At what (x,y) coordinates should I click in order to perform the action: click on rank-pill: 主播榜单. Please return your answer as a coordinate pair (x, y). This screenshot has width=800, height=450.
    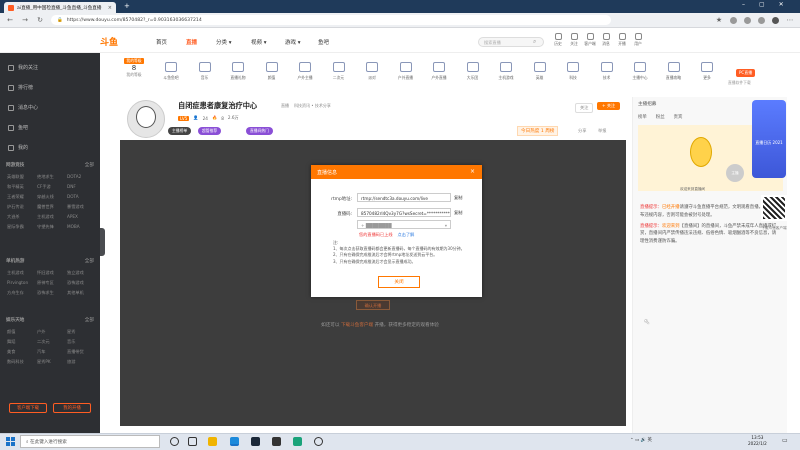
    Looking at the image, I should click on (180, 131).